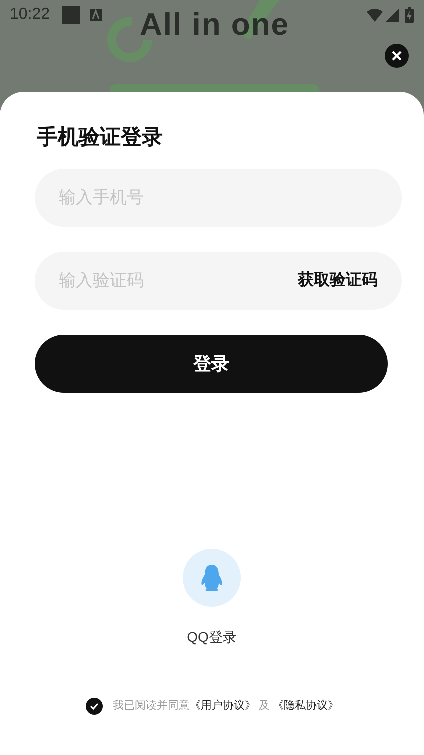  What do you see at coordinates (375, 15) in the screenshot?
I see `wifi-icon` at bounding box center [375, 15].